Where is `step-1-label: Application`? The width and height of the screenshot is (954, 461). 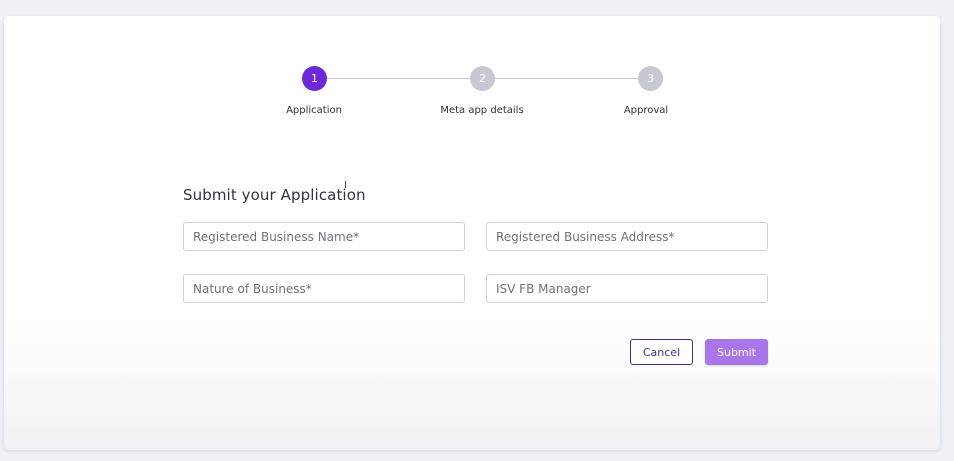 step-1-label: Application is located at coordinates (314, 110).